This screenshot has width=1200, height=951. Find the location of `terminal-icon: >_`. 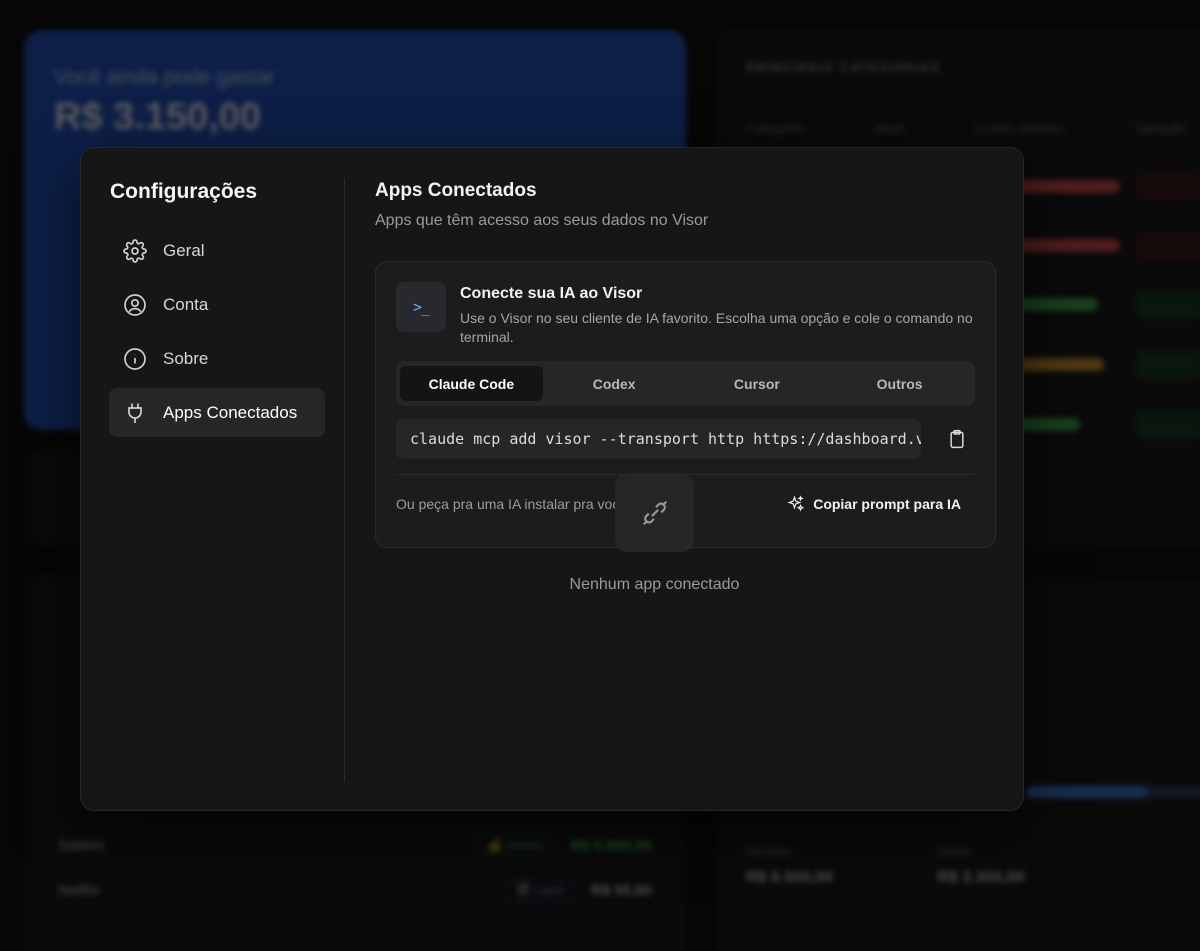

terminal-icon: >_ is located at coordinates (421, 307).